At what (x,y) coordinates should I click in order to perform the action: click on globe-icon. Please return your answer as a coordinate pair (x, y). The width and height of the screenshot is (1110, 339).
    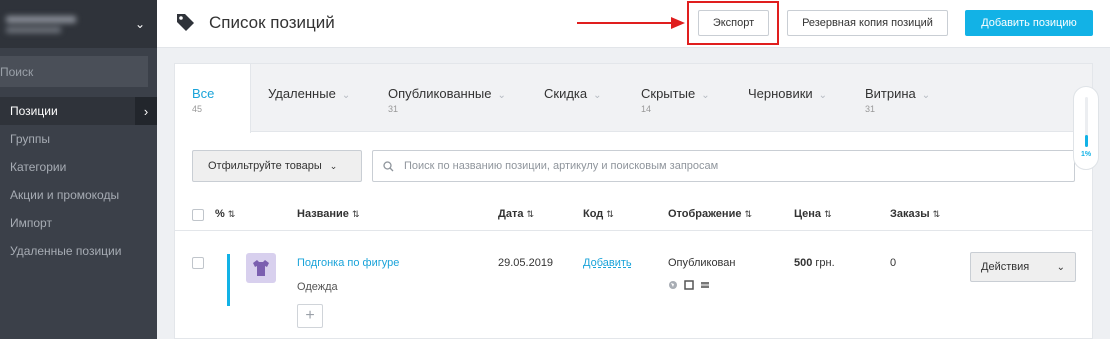
    Looking at the image, I should click on (673, 285).